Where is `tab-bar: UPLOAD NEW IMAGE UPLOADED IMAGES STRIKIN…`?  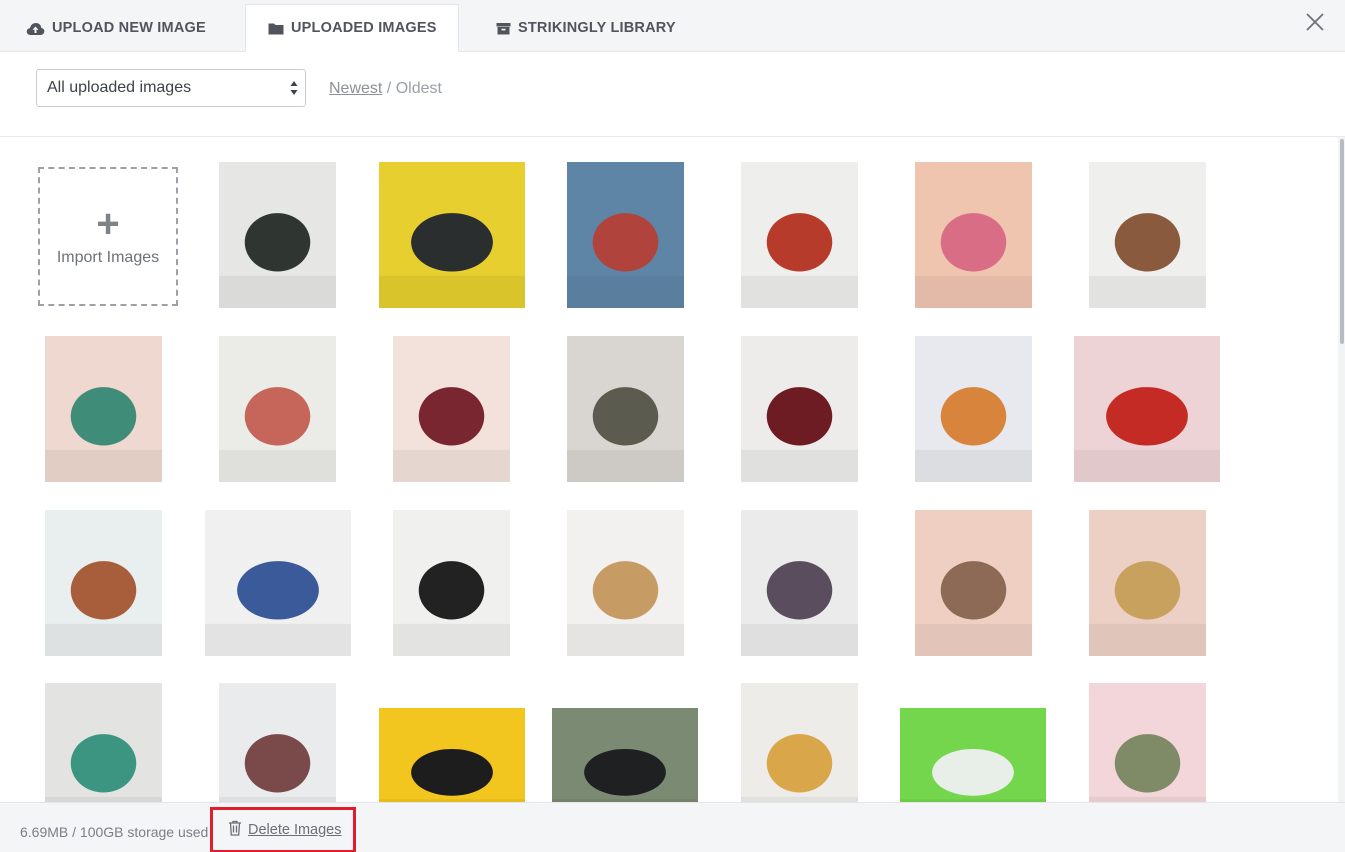 tab-bar: UPLOAD NEW IMAGE UPLOADED IMAGES STRIKIN… is located at coordinates (672, 26).